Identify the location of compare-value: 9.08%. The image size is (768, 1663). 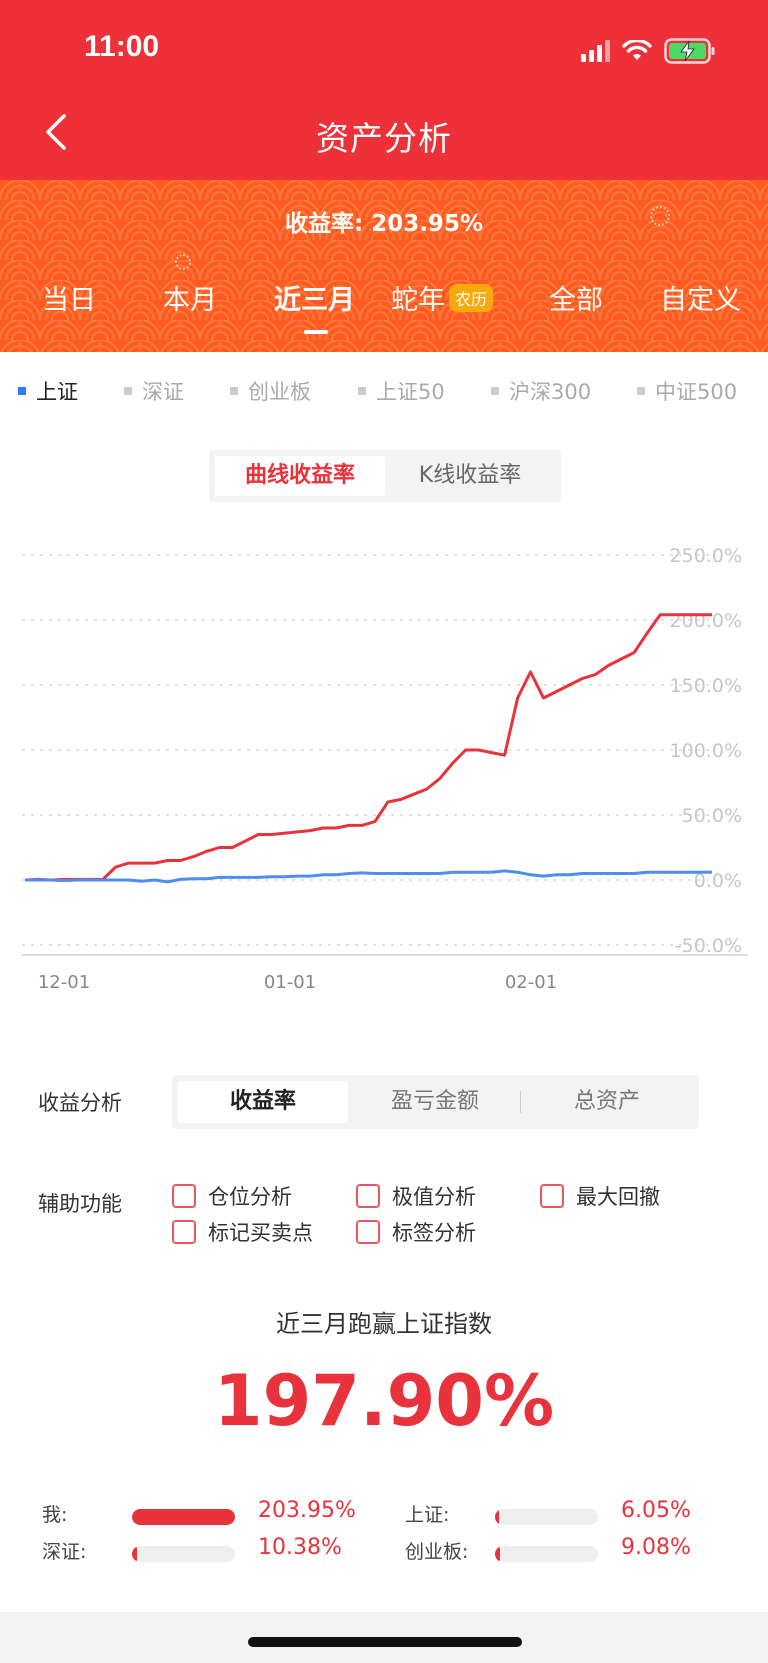
(656, 1547).